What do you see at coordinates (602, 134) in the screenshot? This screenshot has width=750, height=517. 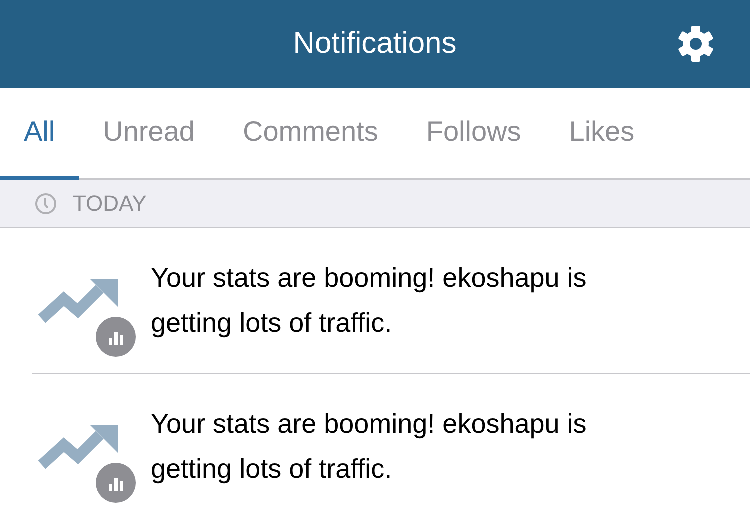 I see `tab: Likes` at bounding box center [602, 134].